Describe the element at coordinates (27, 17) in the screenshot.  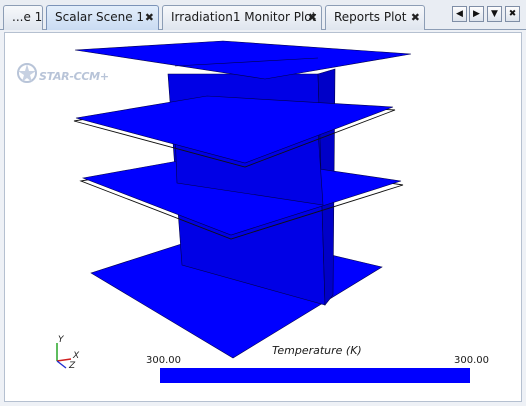
I see `tab-label: ...e 1` at that location.